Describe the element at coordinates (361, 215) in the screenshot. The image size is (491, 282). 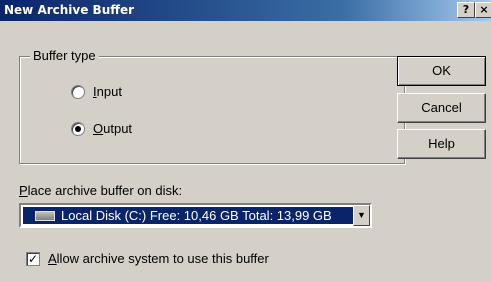
I see `chevron-down-icon: ▼` at that location.